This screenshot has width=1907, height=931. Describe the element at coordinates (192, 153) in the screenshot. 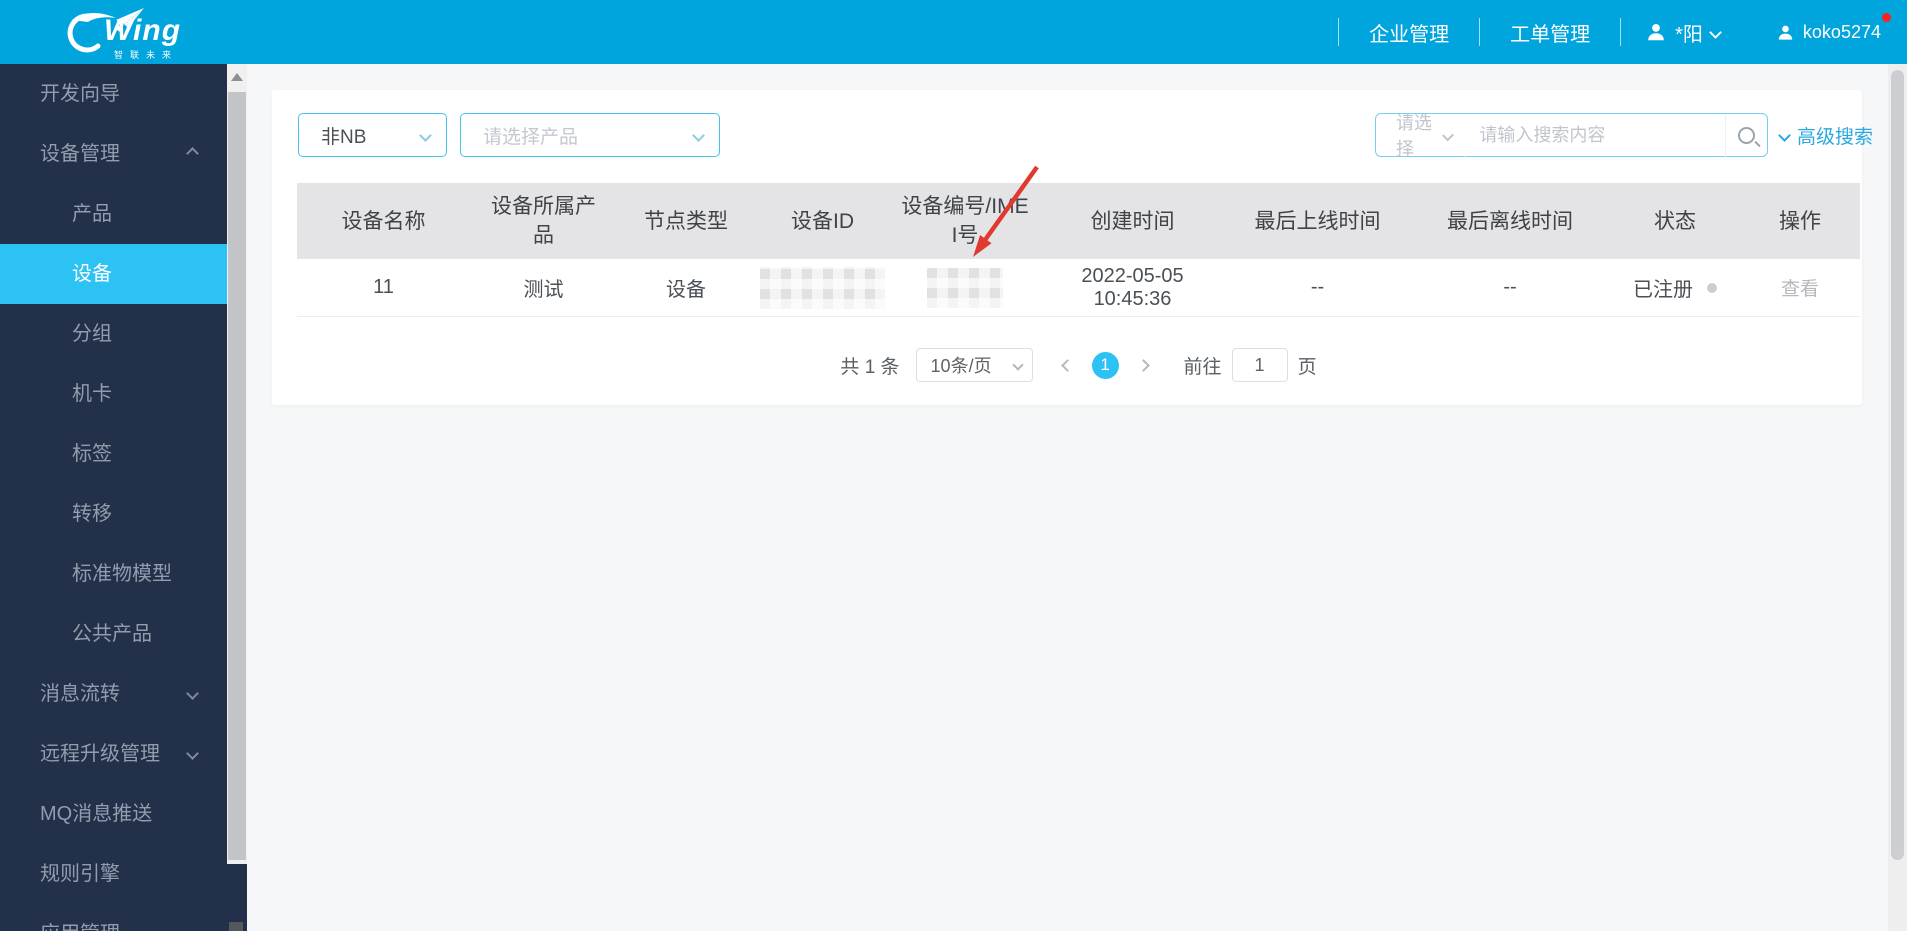

I see `chevron-up-icon` at that location.